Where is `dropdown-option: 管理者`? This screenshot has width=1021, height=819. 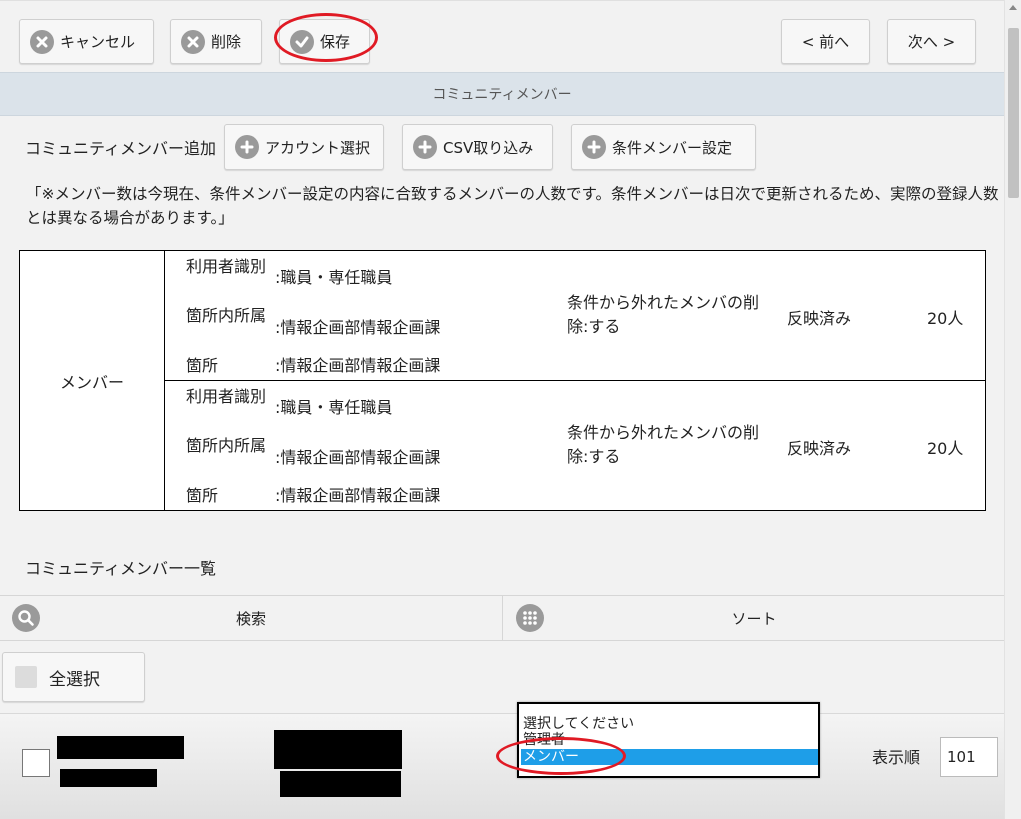 dropdown-option: 管理者 is located at coordinates (669, 740).